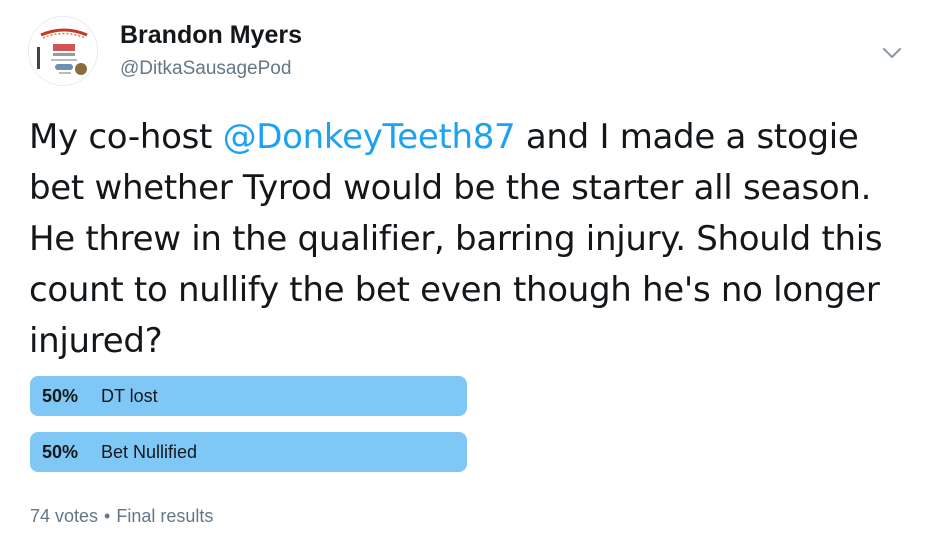 The image size is (935, 545). Describe the element at coordinates (126, 137) in the screenshot. I see `tweet-text-part: My co-host` at that location.